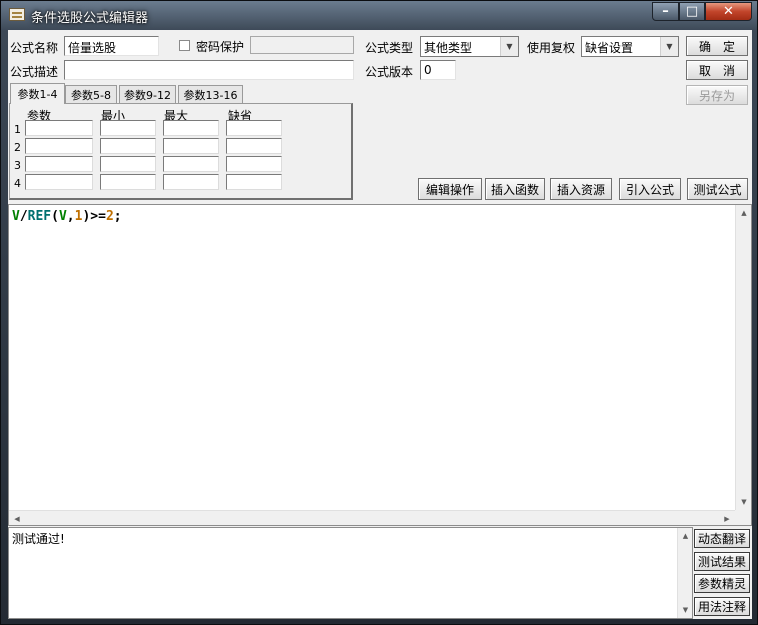 This screenshot has width=758, height=625. I want to click on adjust-select: 缺省设置 ▼, so click(630, 46).